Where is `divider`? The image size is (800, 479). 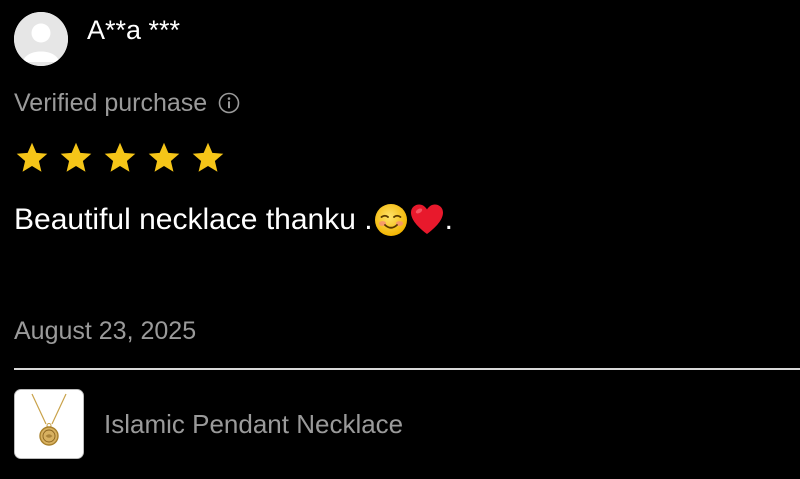
divider is located at coordinates (407, 369).